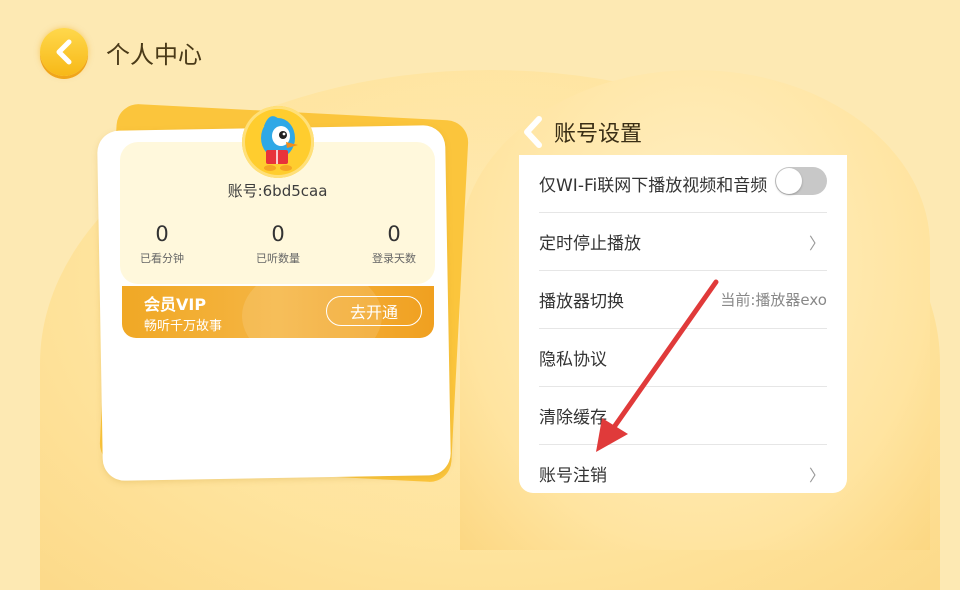 The width and height of the screenshot is (960, 590). Describe the element at coordinates (374, 311) in the screenshot. I see `activate-vip-button: 去开通` at that location.